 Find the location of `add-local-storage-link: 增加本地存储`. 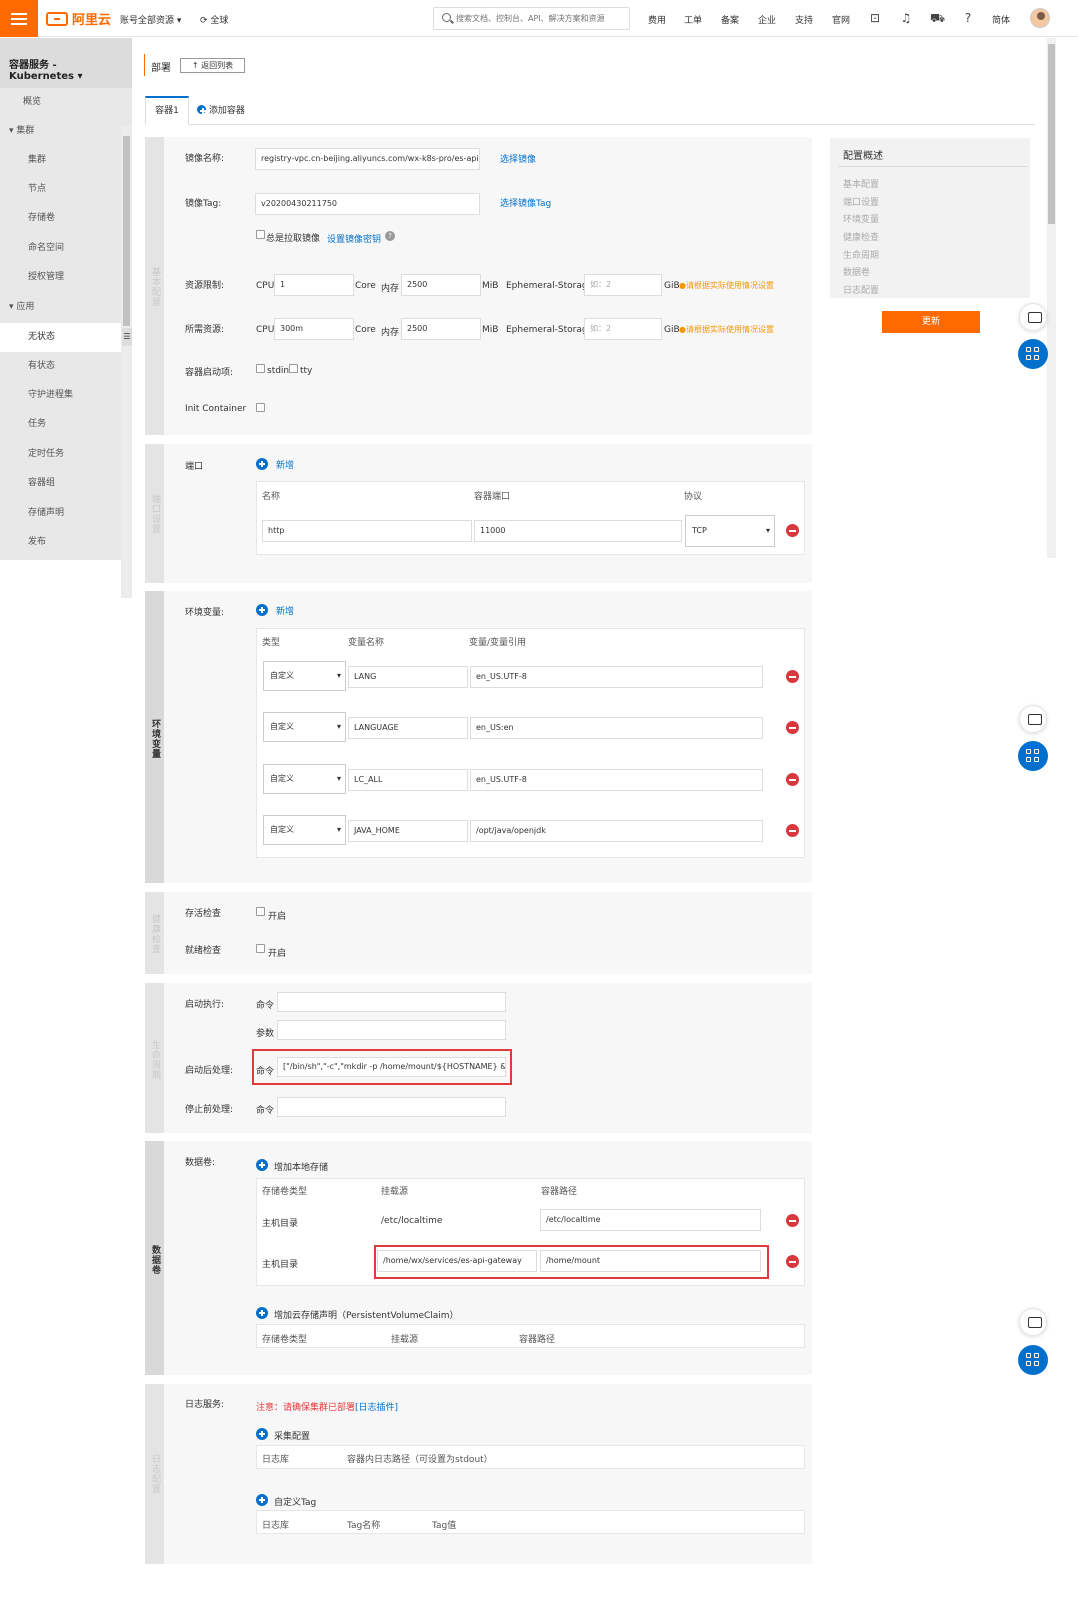

add-local-storage-link: 增加本地存储 is located at coordinates (301, 1166).